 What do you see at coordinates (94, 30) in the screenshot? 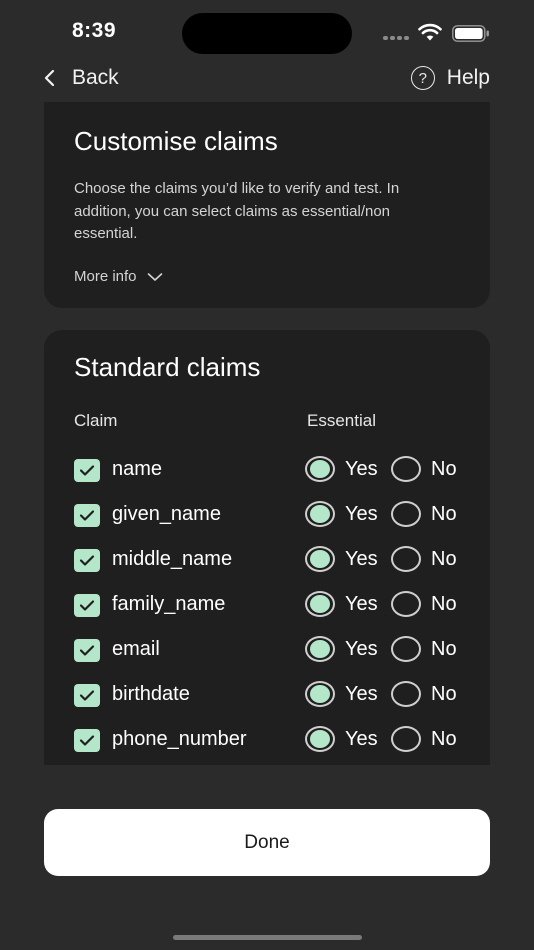
I see `status-time: 8:39` at bounding box center [94, 30].